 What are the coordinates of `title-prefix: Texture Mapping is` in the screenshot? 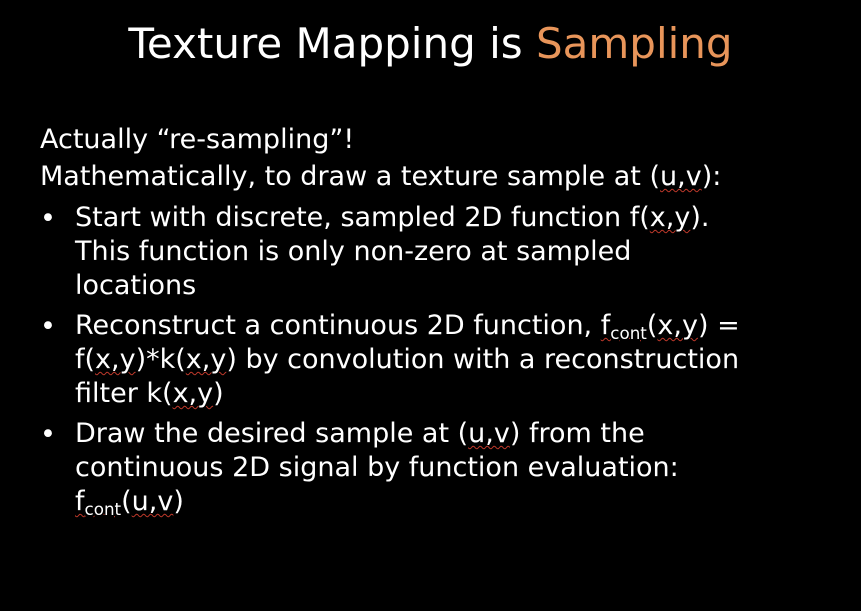 It's located at (332, 43).